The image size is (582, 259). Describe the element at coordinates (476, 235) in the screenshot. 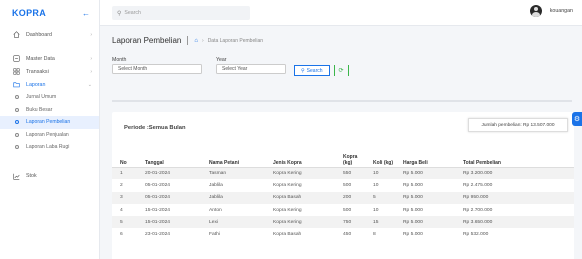

I see `table-cell: Rp 532.000` at that location.